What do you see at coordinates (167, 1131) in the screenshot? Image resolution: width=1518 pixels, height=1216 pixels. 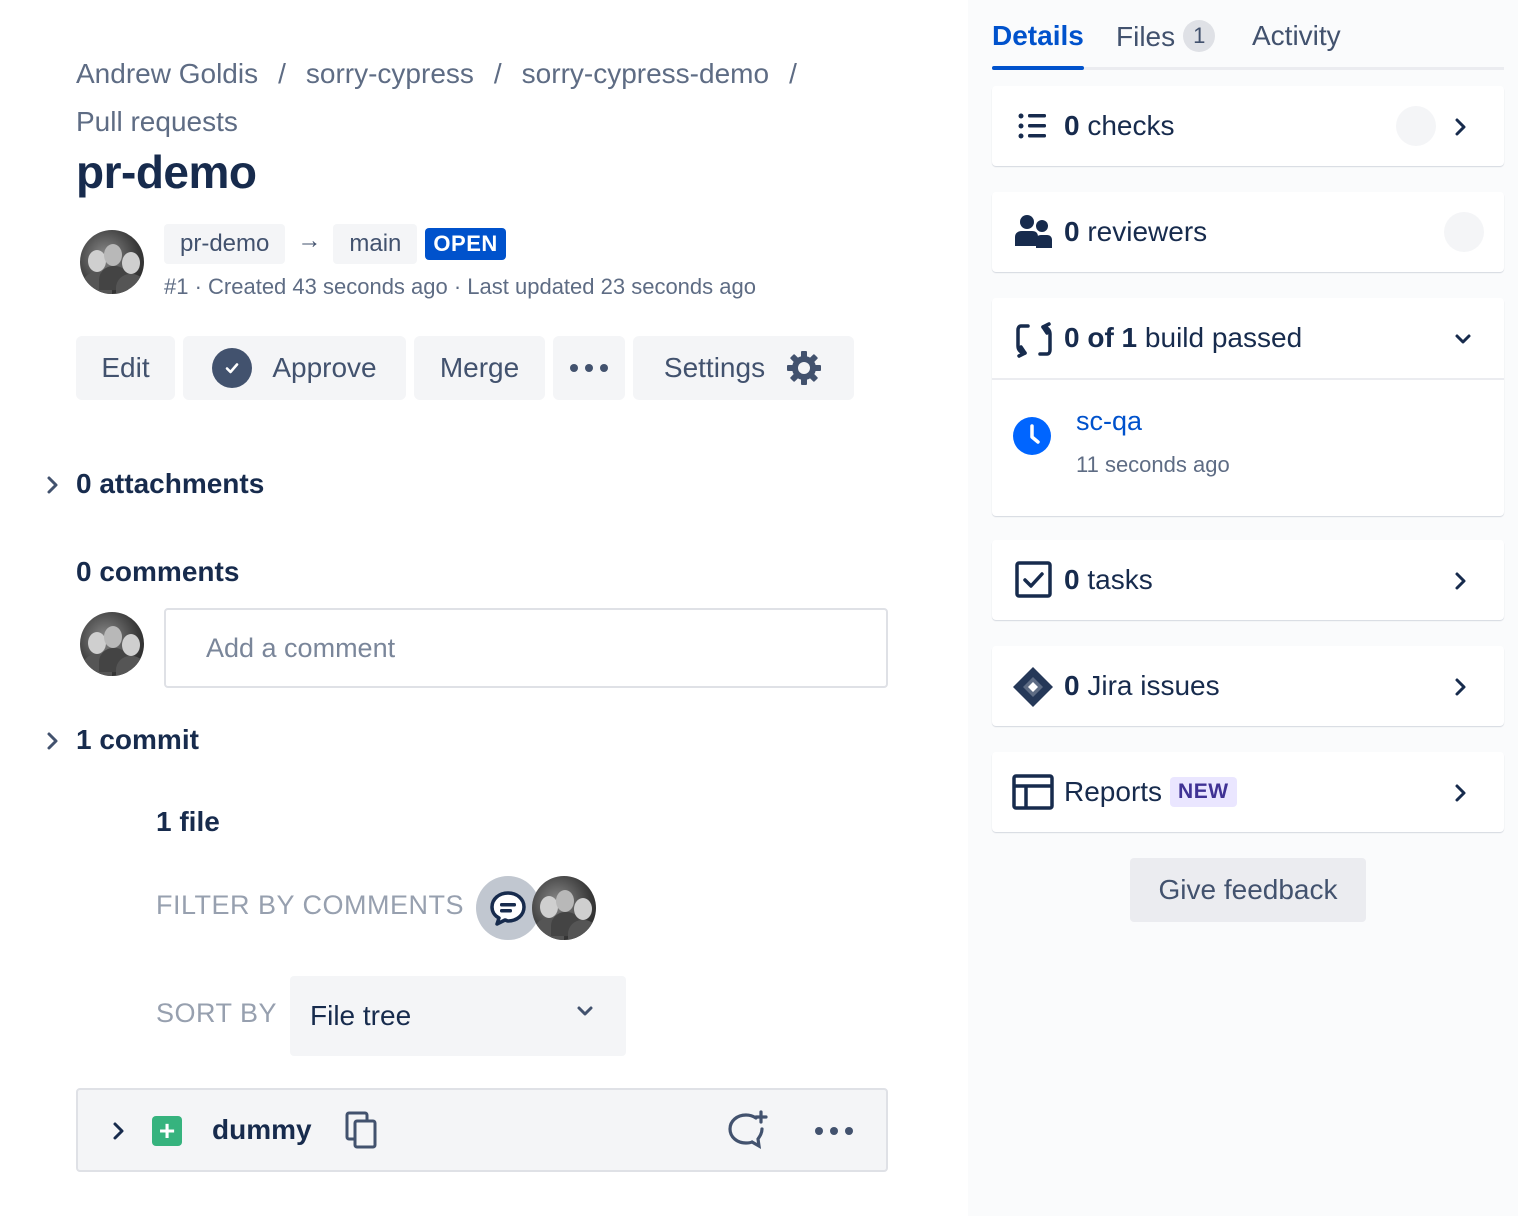 I see `file-added-icon: +` at bounding box center [167, 1131].